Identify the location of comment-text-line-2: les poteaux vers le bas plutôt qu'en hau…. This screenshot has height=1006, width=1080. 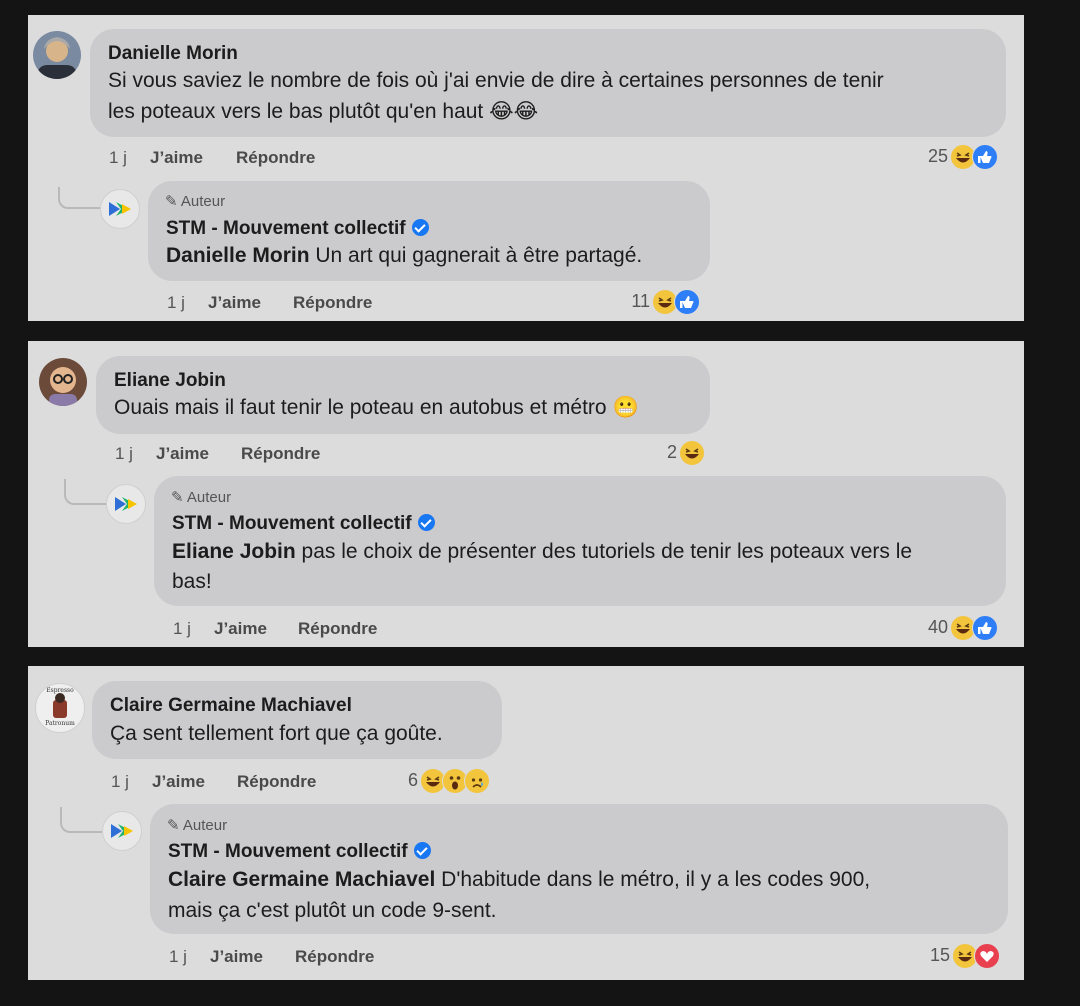
(323, 111).